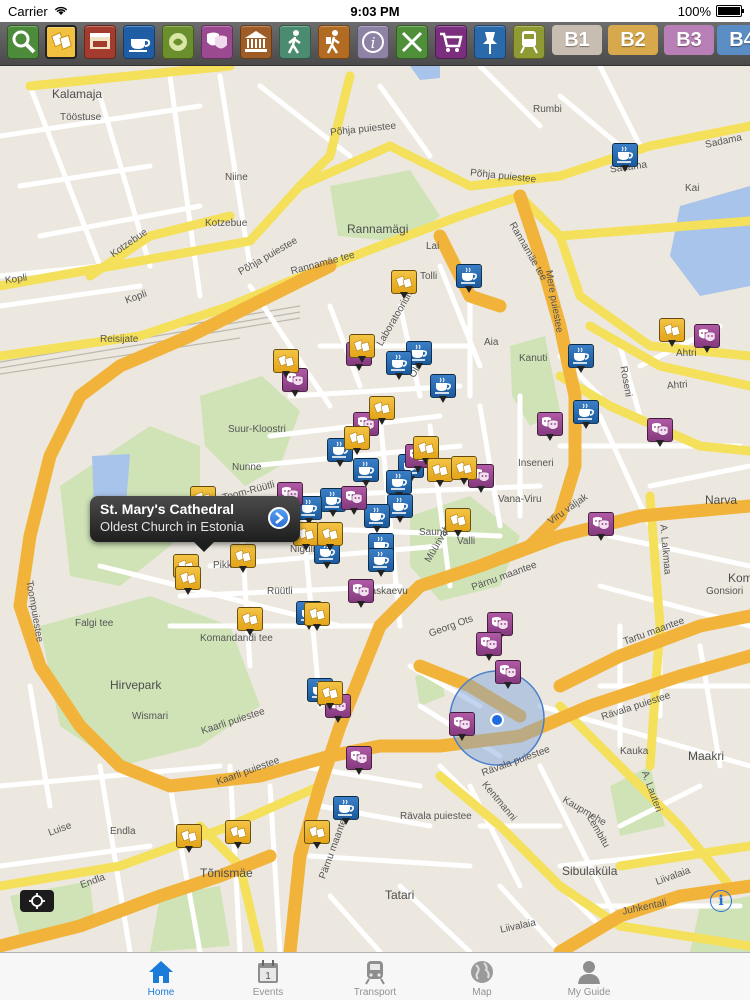 The width and height of the screenshot is (750, 1000). I want to click on nature-filter-button, so click(178, 42).